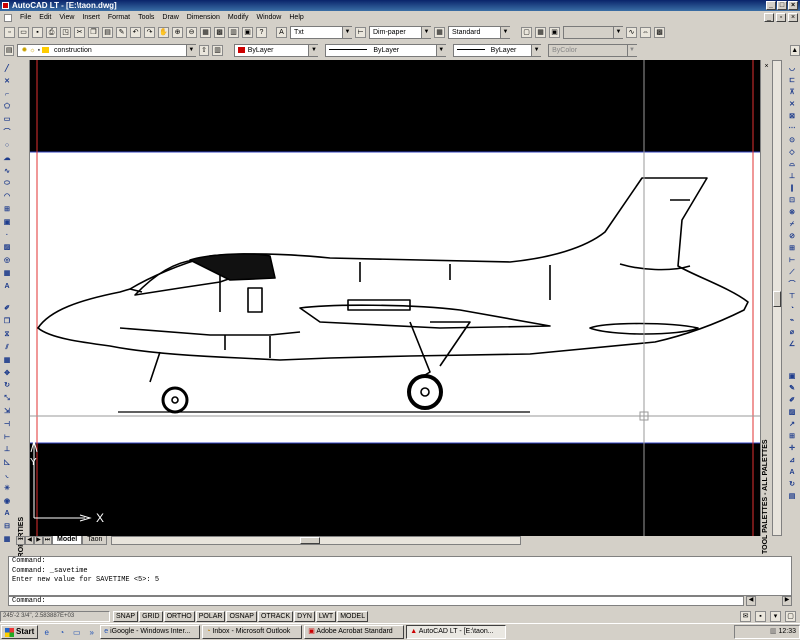  Describe the element at coordinates (792, 485) in the screenshot. I see `dim-update-icon: ↻` at that location.